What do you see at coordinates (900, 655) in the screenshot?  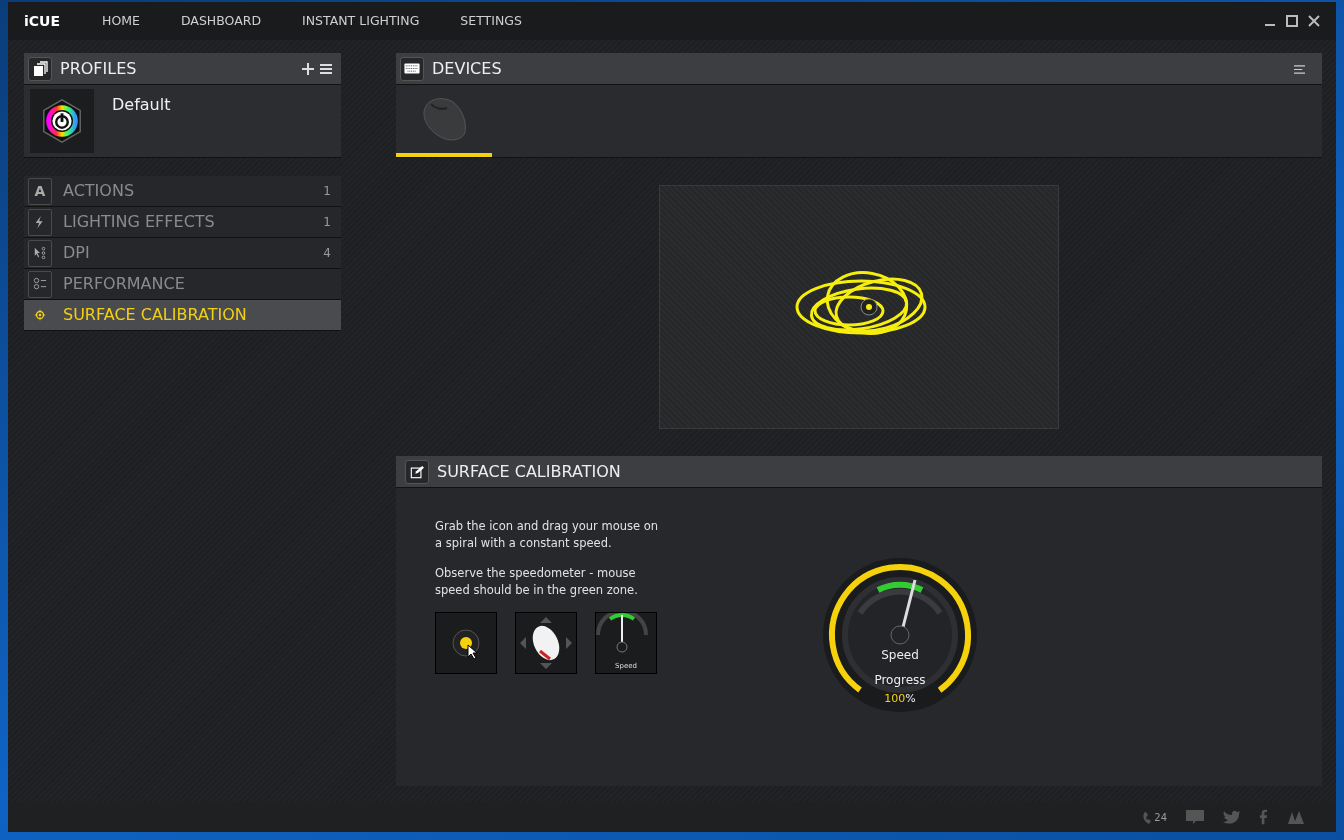 I see `speed-label: Speed` at bounding box center [900, 655].